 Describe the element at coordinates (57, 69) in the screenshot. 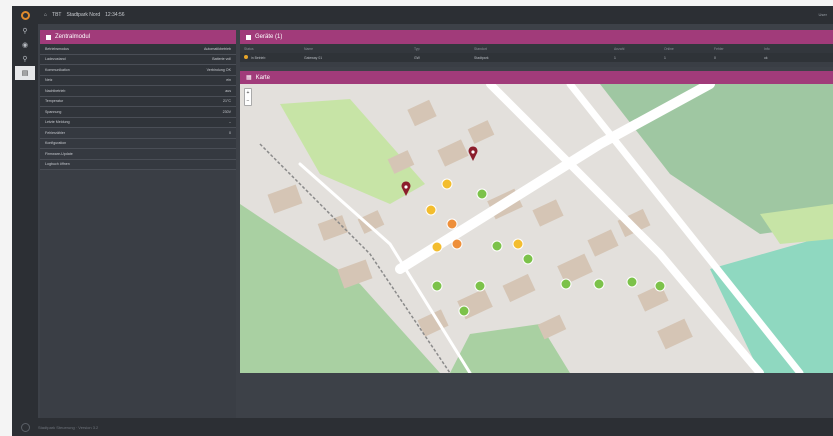

I see `status-label: Kommunikation` at that location.